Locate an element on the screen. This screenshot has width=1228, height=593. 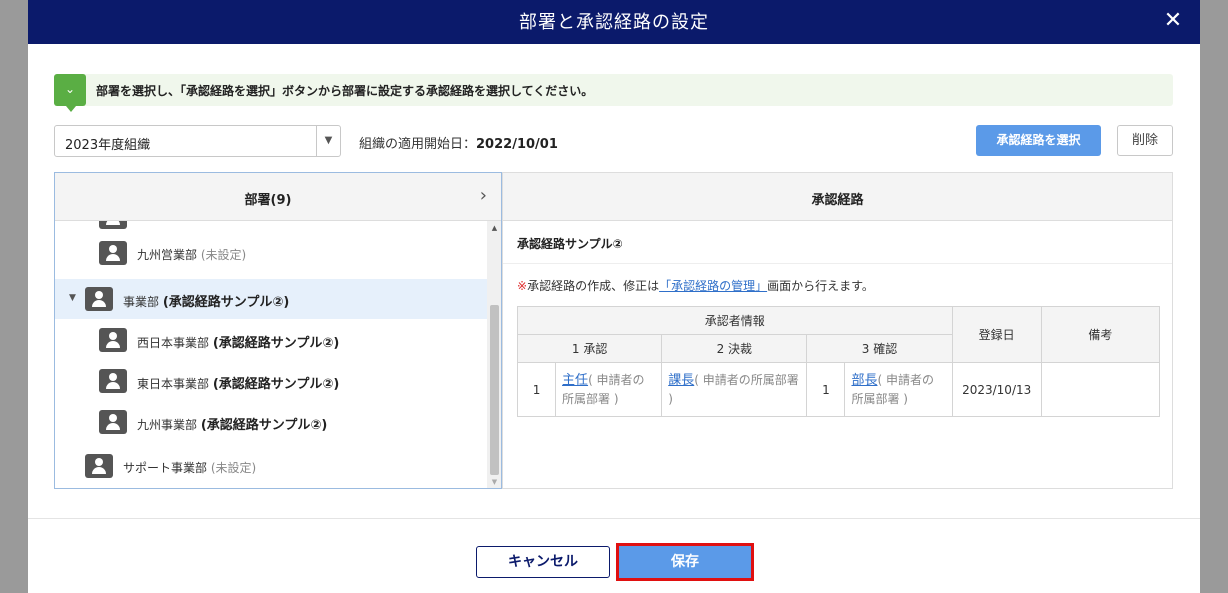
scroll-down-icon: ▼ is located at coordinates (494, 481).